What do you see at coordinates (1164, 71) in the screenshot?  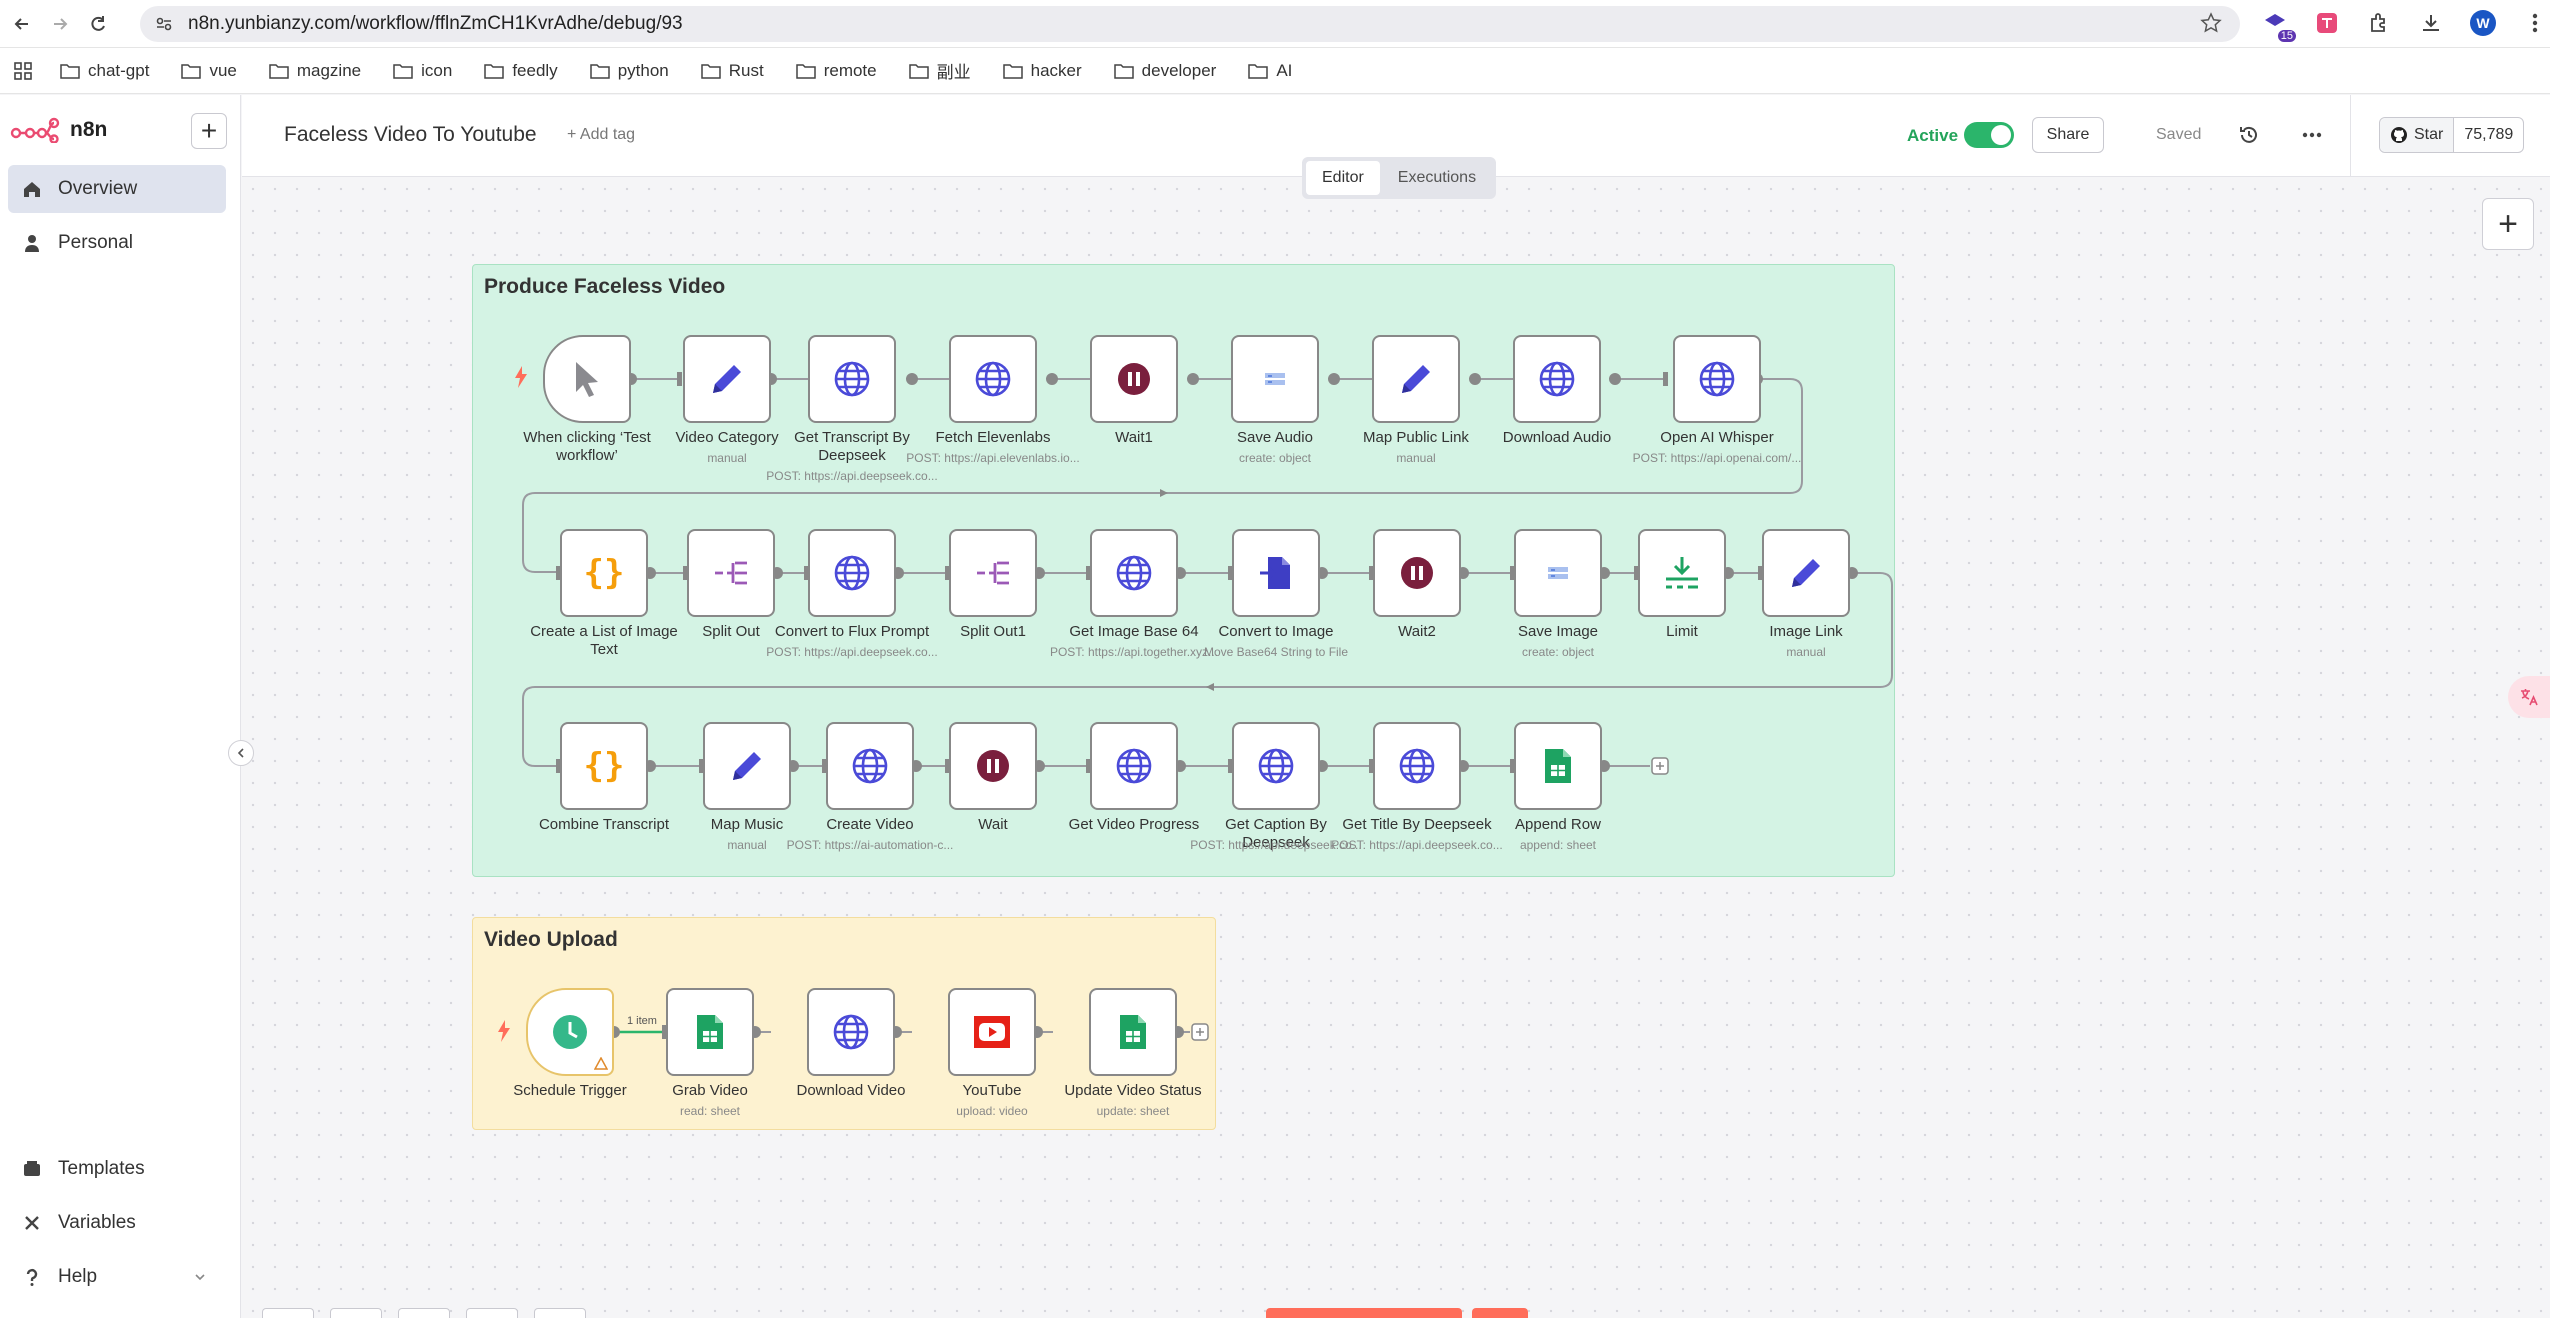 I see `bookmark-folder: developer` at bounding box center [1164, 71].